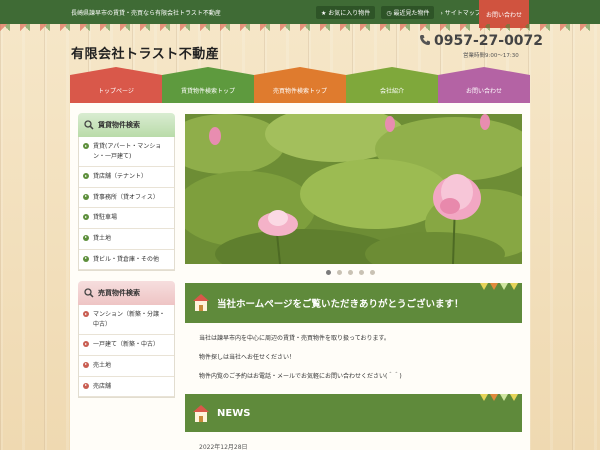 The height and width of the screenshot is (450, 600). I want to click on site-tagline: 長崎県諫早市の賃貸・売買なら有限会社トラスト不動産, so click(146, 13).